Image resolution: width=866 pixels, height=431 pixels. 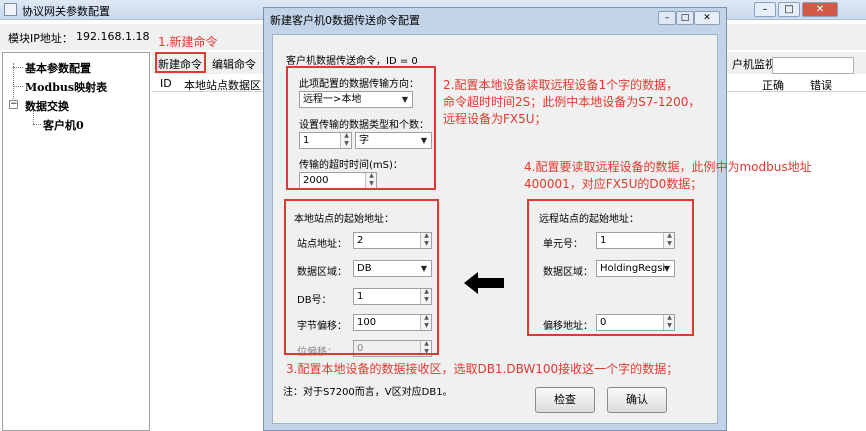 I want to click on highlight-new-command, so click(x=180, y=62).